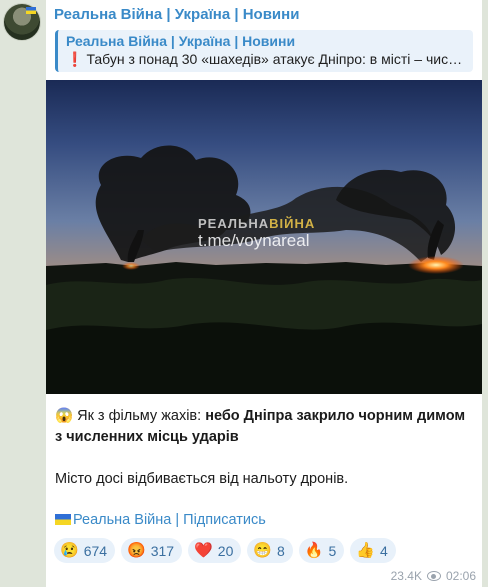 This screenshot has height=587, width=488. I want to click on subscribe-label: Реальна Війна | Підписатись, so click(169, 520).